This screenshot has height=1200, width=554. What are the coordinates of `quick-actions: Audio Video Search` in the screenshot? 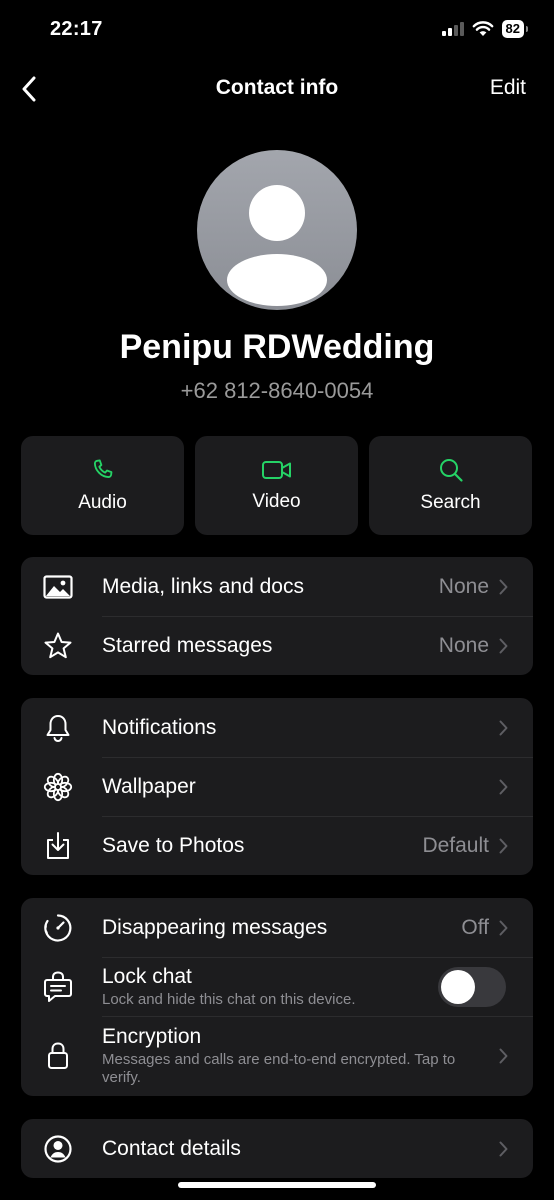 It's located at (277, 485).